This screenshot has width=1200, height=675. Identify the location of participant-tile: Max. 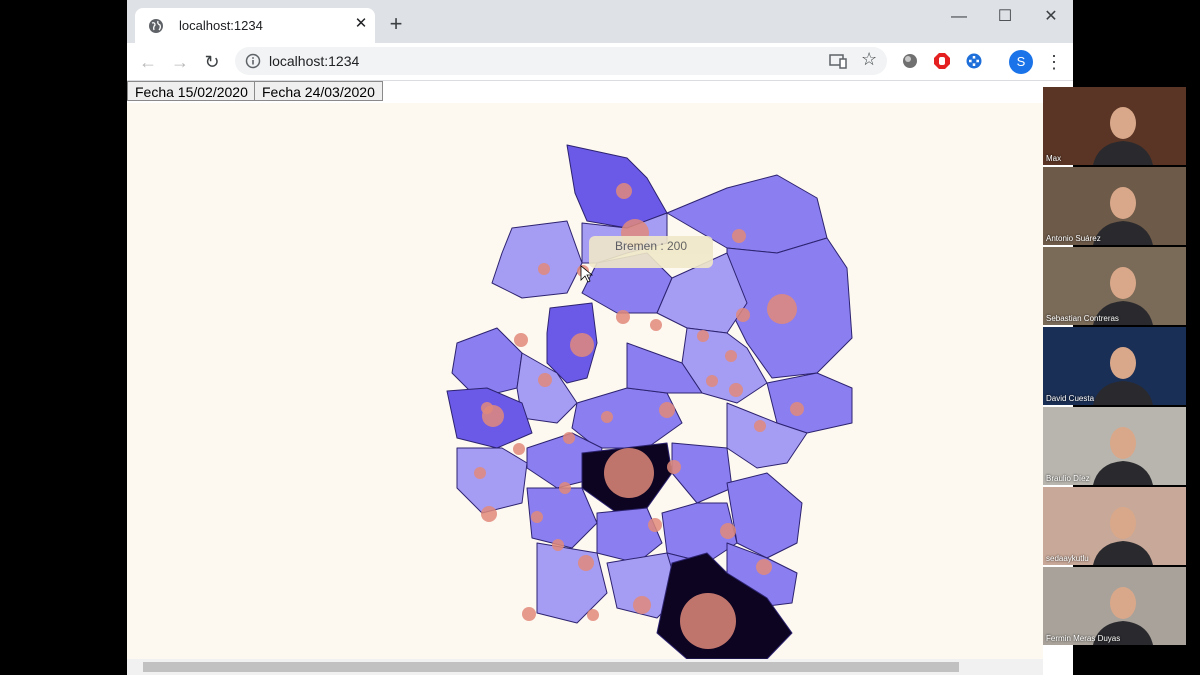
(1114, 126).